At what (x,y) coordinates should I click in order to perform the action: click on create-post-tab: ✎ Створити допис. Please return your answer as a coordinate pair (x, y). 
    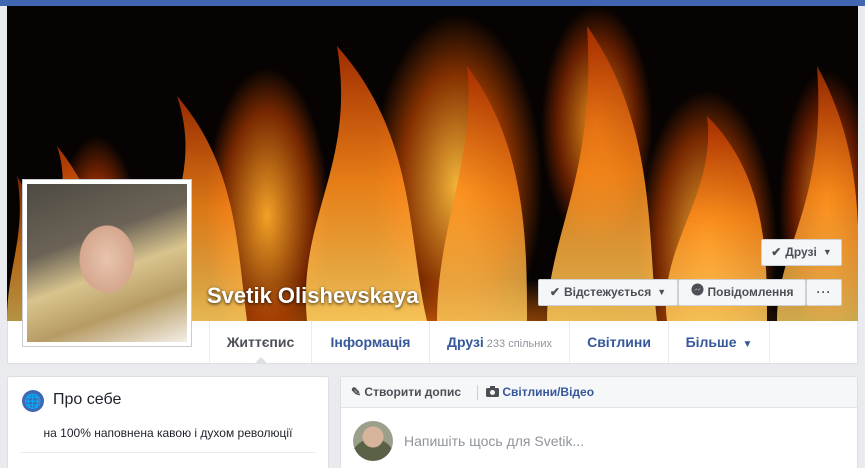
    Looking at the image, I should click on (406, 392).